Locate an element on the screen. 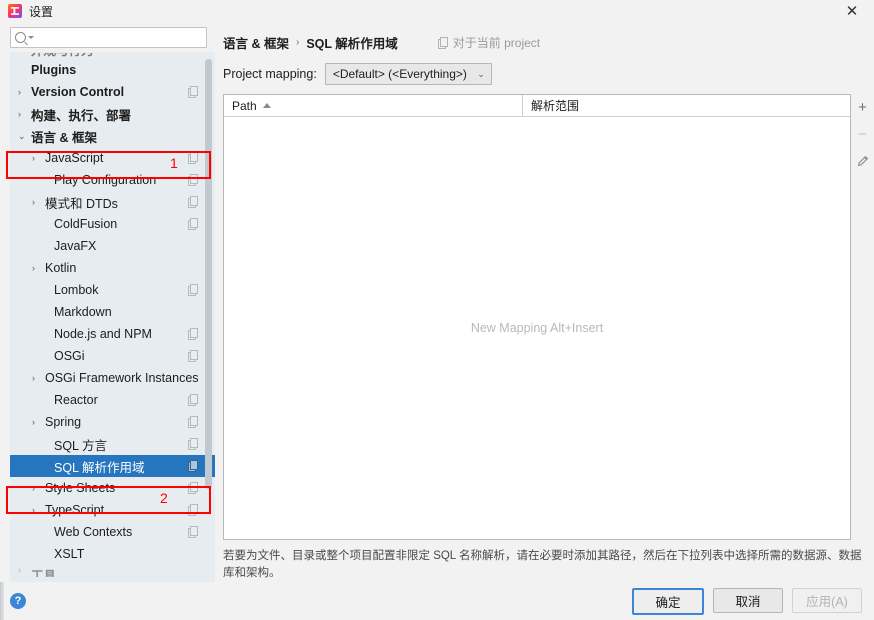  breadcrumb-current: SQL 解析作用域 is located at coordinates (352, 44).